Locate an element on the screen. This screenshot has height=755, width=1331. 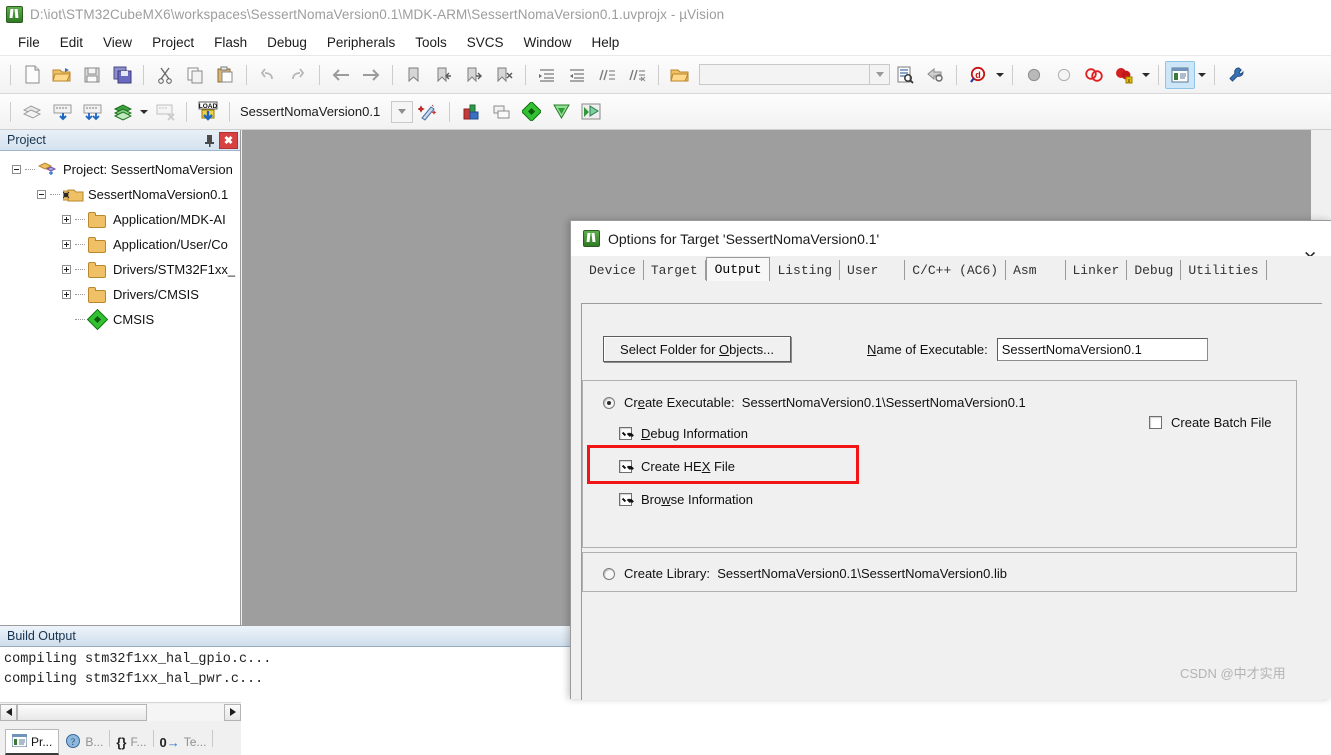
create-library-radio is located at coordinates (609, 573).